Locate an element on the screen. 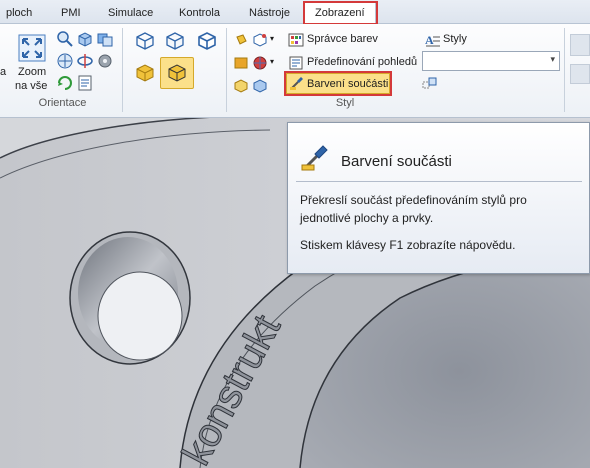 This screenshot has width=590, height=468. tab-ploch: ploch is located at coordinates (19, 14).